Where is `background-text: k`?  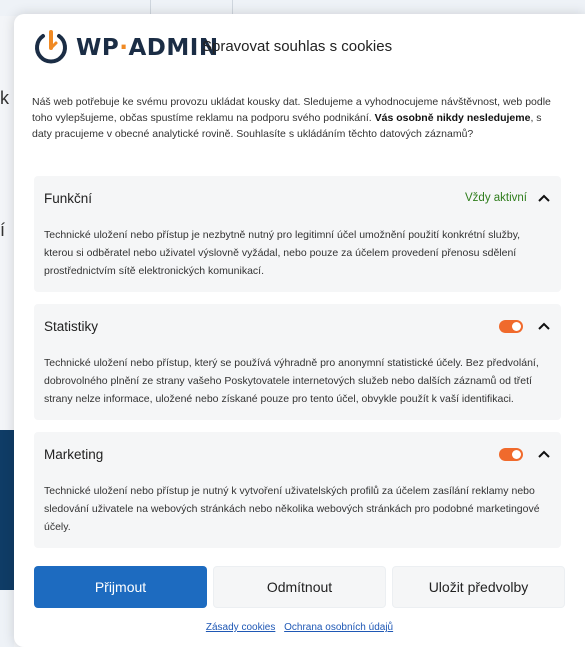
background-text: k is located at coordinates (4, 98).